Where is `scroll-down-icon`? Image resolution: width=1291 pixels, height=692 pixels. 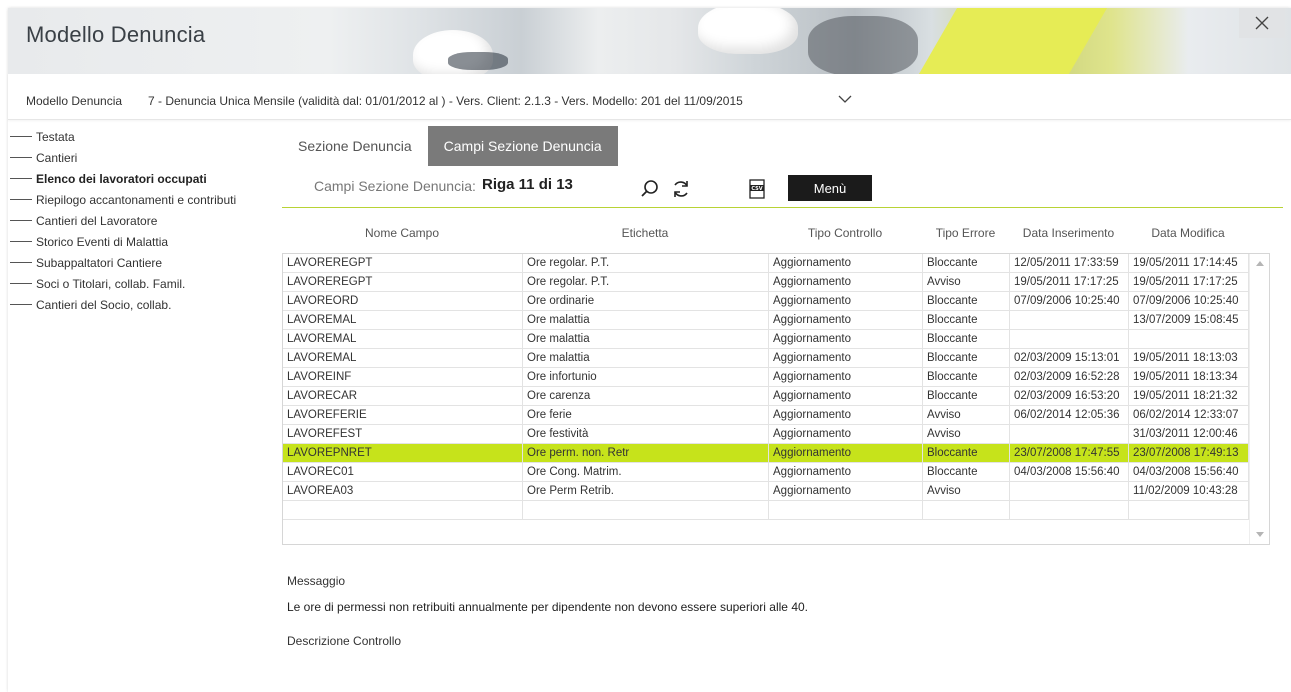 scroll-down-icon is located at coordinates (1260, 534).